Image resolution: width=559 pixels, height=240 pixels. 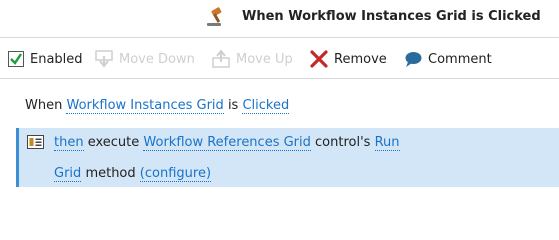 I want to click on move-up-icon, so click(x=221, y=59).